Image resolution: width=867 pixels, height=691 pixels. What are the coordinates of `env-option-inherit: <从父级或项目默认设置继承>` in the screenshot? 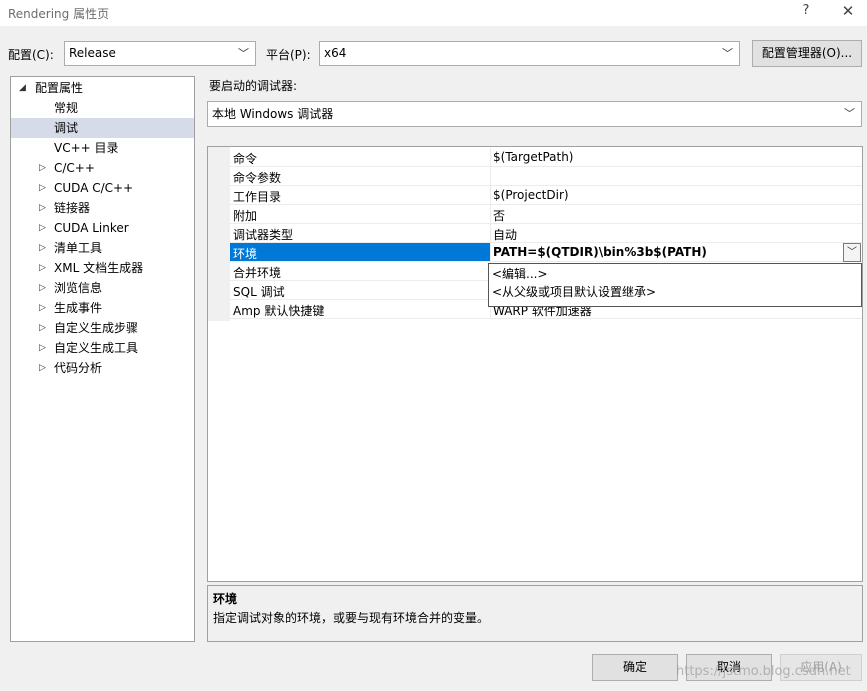 It's located at (574, 292).